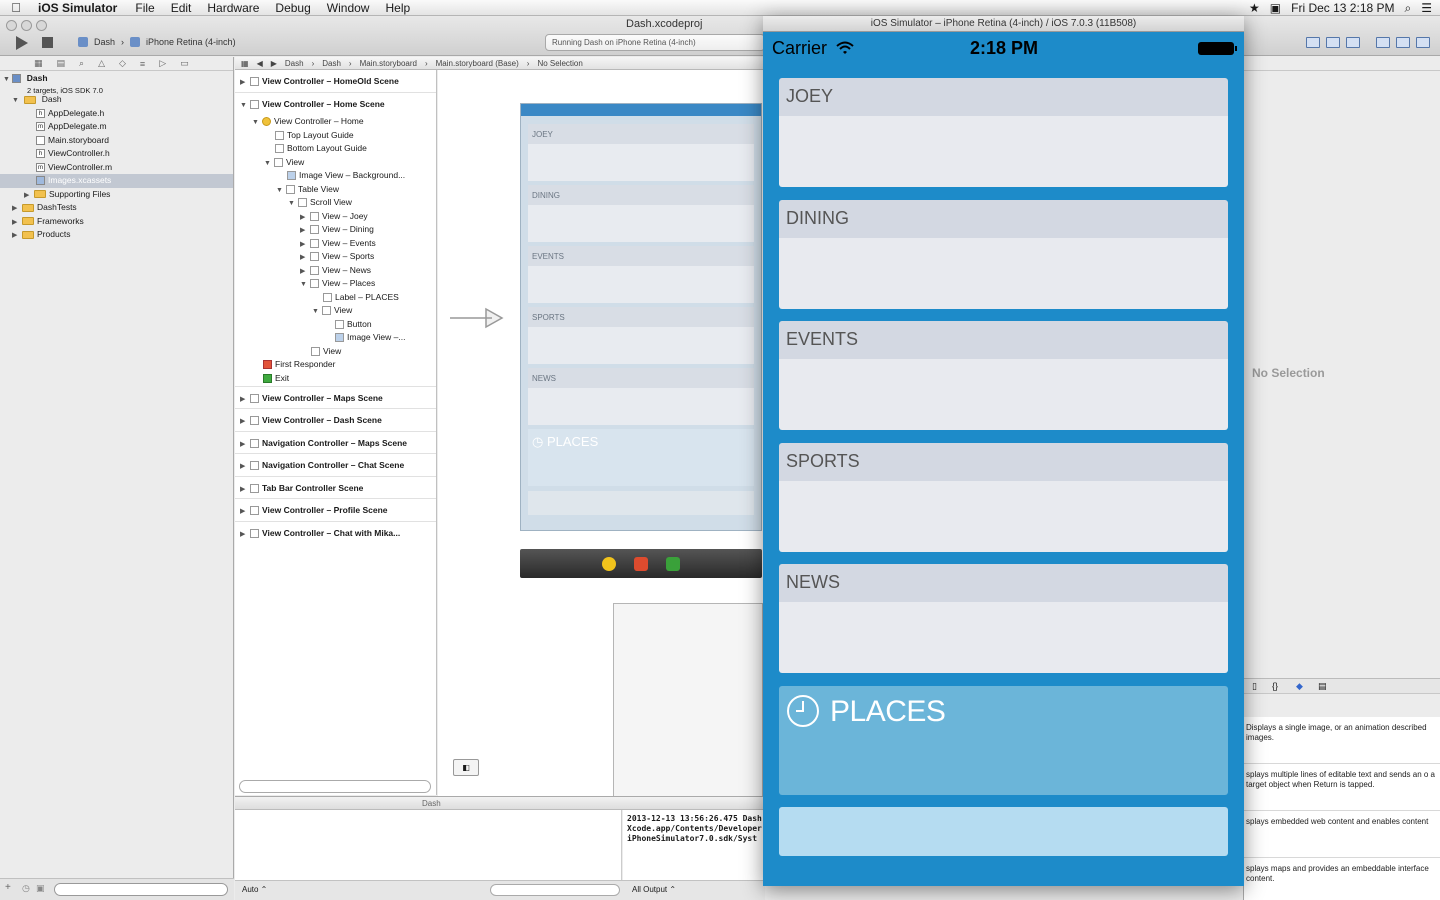 This screenshot has width=1440, height=900. What do you see at coordinates (26, 25) in the screenshot?
I see `minimize-window-button` at bounding box center [26, 25].